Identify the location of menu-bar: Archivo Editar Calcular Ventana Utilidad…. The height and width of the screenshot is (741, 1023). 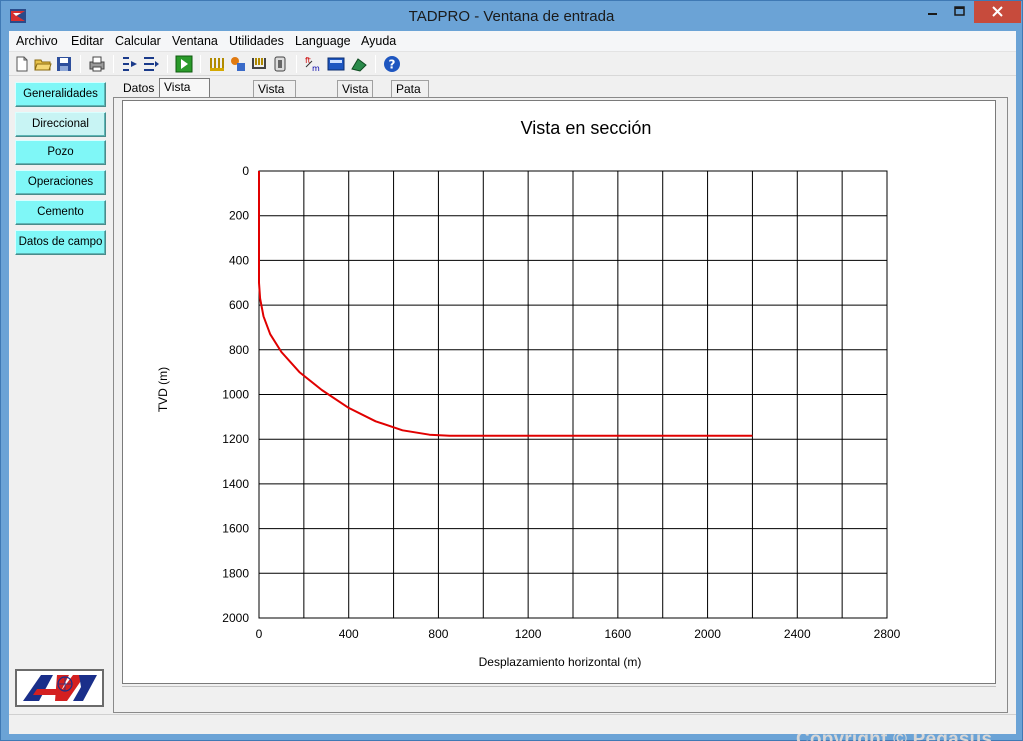
(512, 41).